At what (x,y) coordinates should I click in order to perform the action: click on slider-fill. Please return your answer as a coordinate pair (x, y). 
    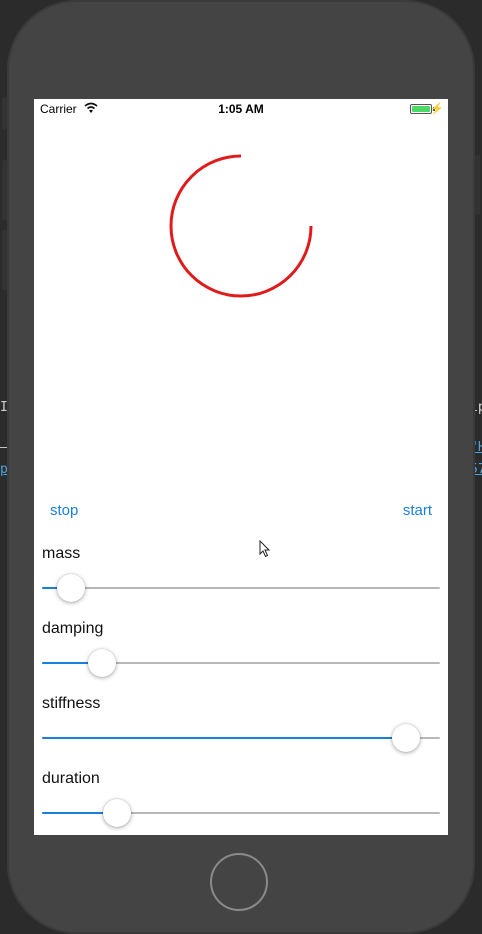
    Looking at the image, I should click on (224, 738).